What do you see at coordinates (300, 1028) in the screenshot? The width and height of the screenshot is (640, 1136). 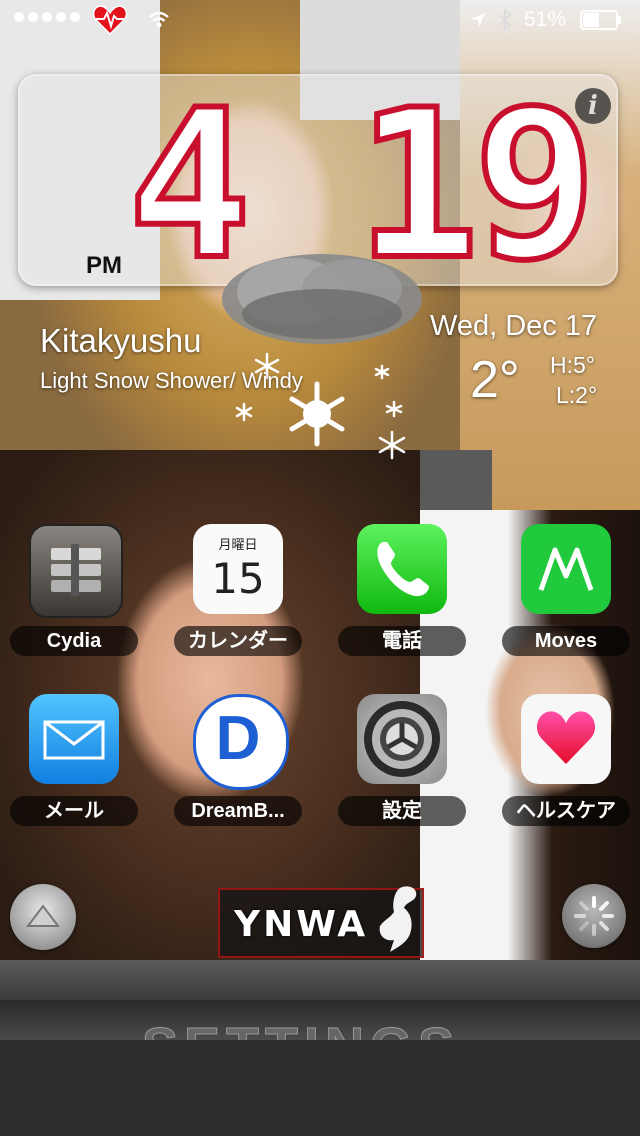 I see `settings-label: SETTINGS` at bounding box center [300, 1028].